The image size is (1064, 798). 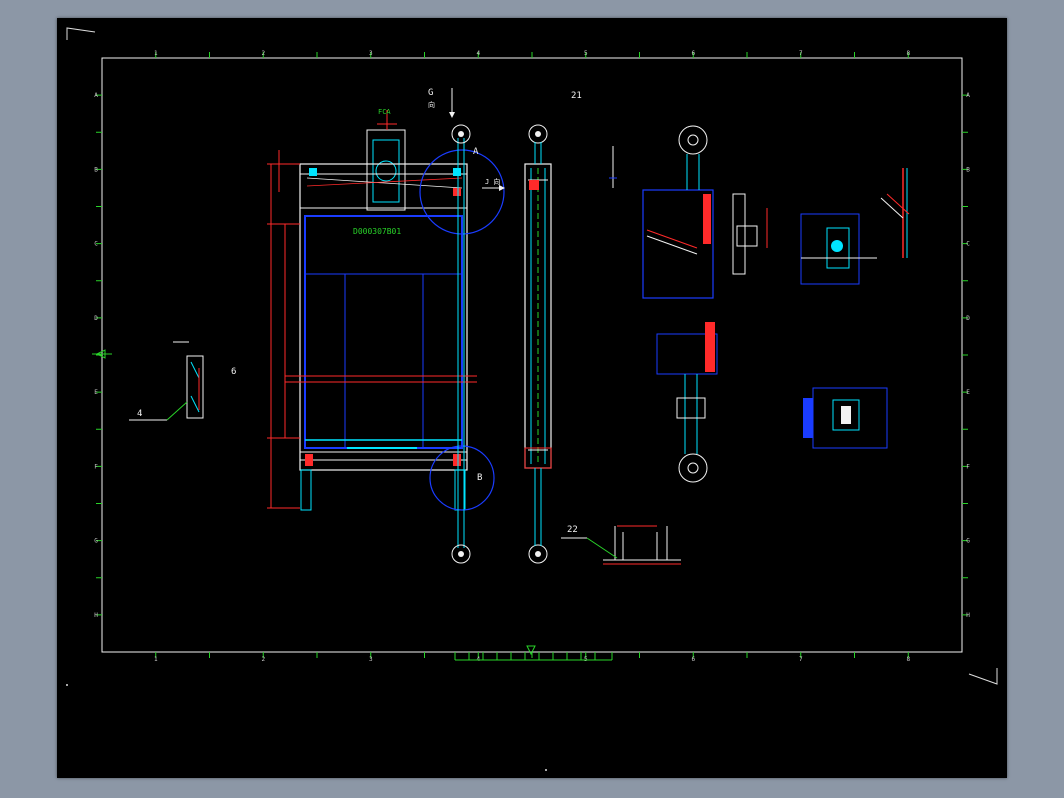 What do you see at coordinates (431, 104) in the screenshot?
I see `view-g-dir: 向` at bounding box center [431, 104].